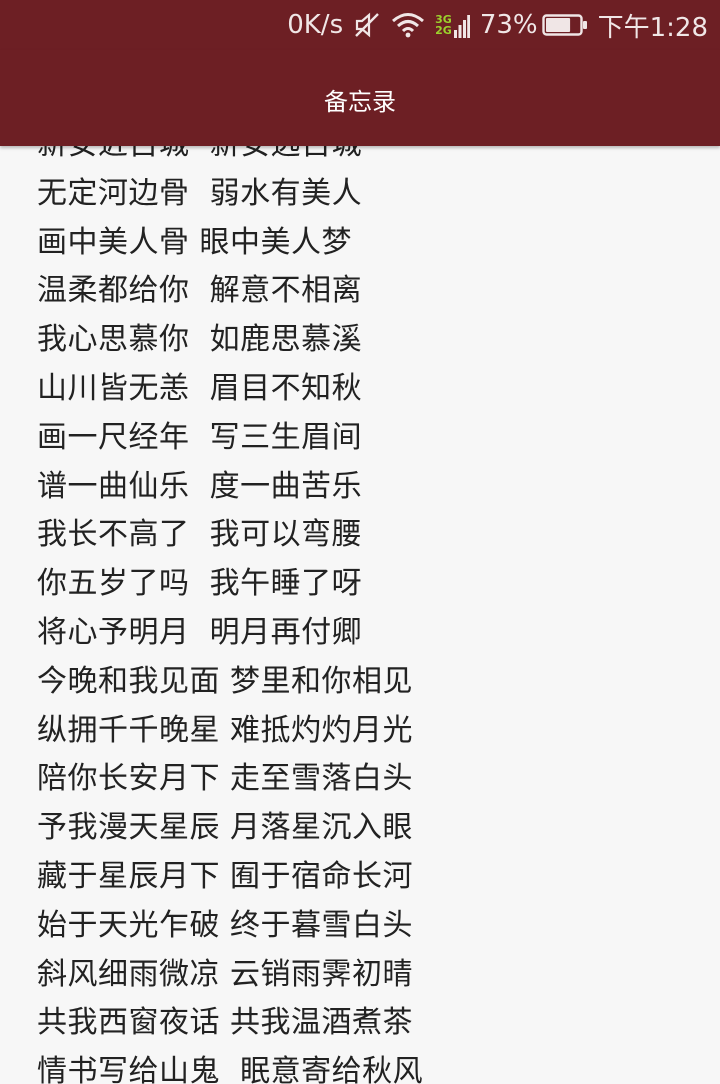 The height and width of the screenshot is (1084, 720). I want to click on note-line: 共我西窗夜话 共我温酒煮茶, so click(225, 1023).